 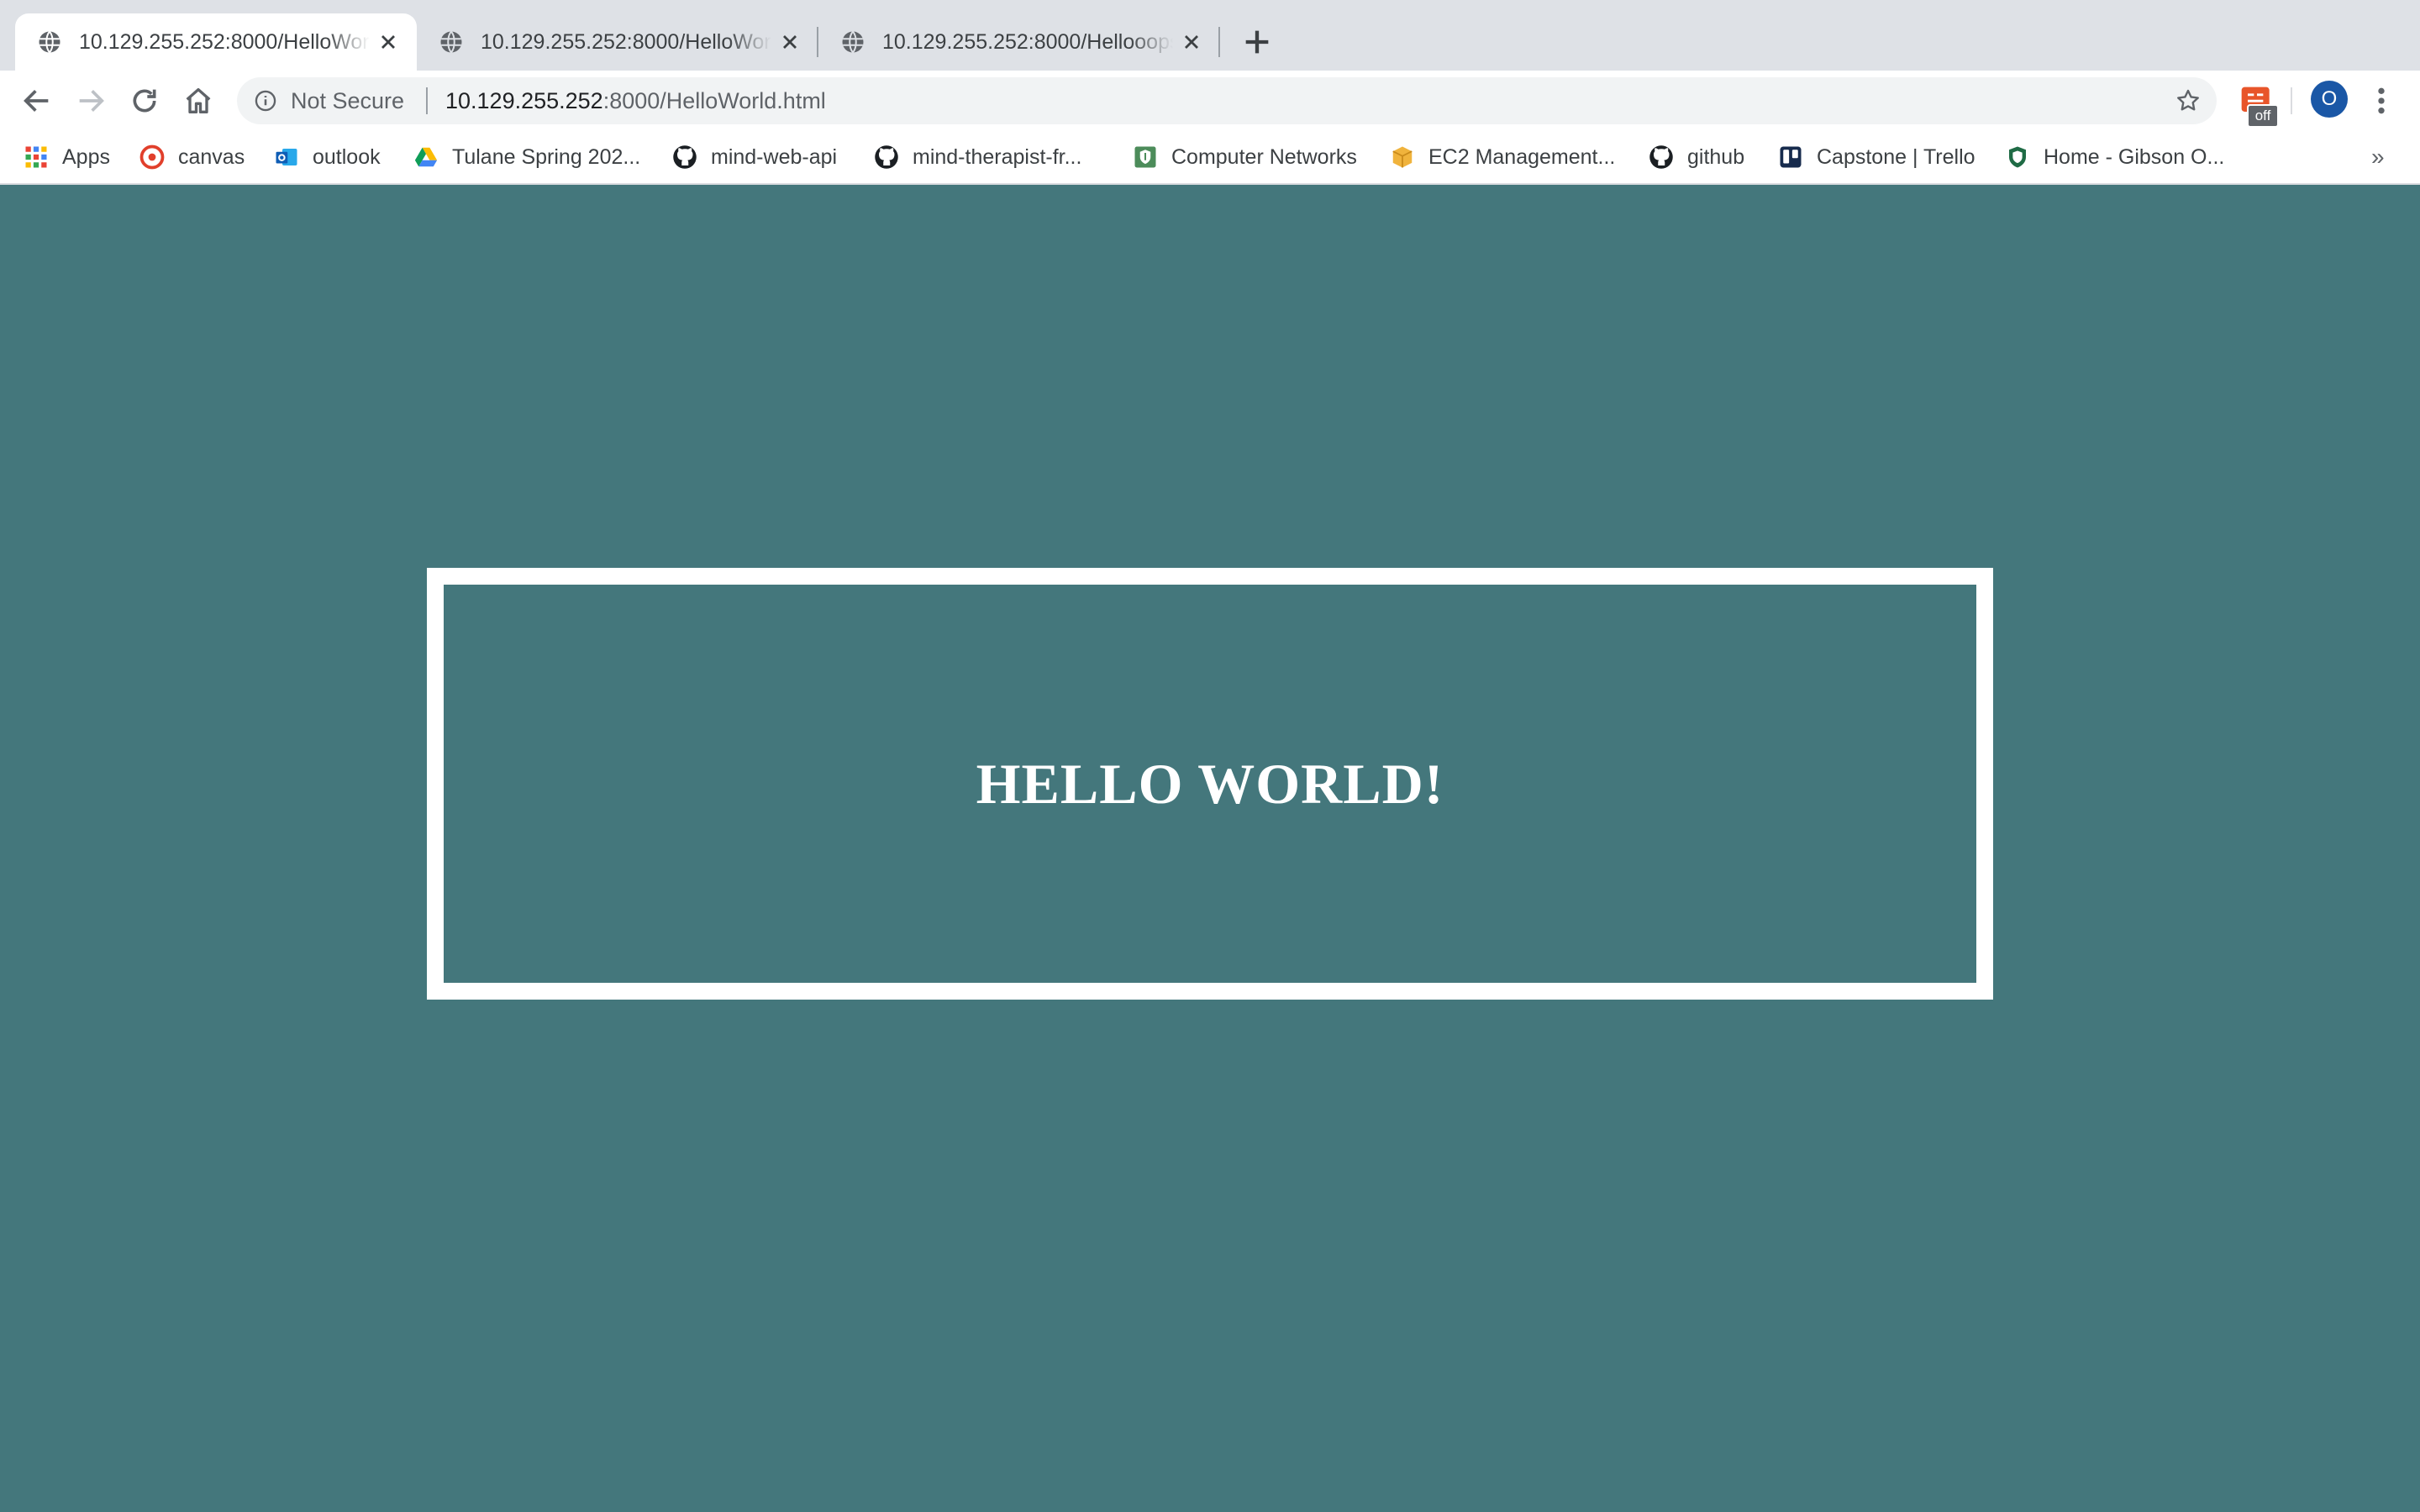 I want to click on tab-separator, so click(x=1219, y=42).